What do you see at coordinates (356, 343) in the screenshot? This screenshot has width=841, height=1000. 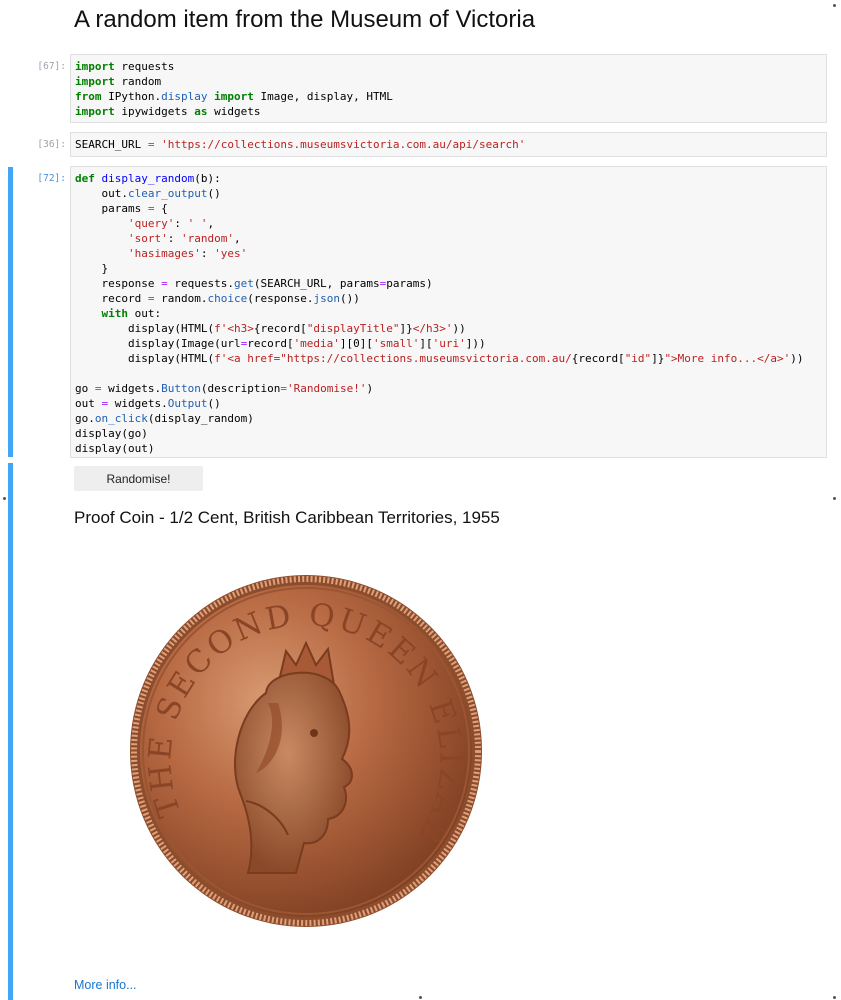 I see `code-token: ][0][` at bounding box center [356, 343].